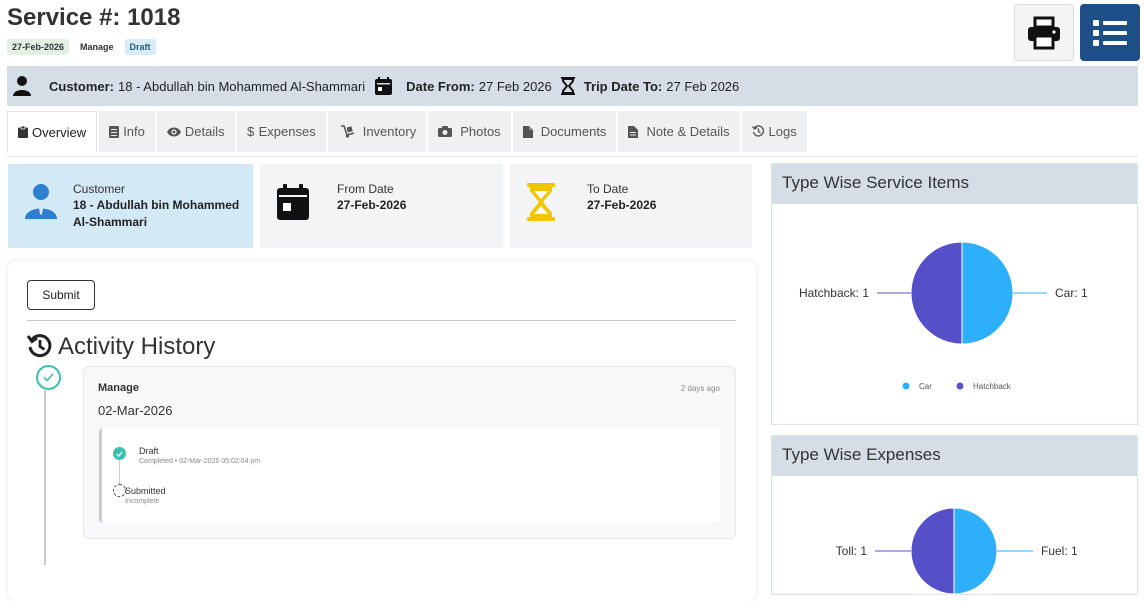 This screenshot has width=1144, height=601. What do you see at coordinates (287, 131) in the screenshot?
I see `tab-label: Expenses` at bounding box center [287, 131].